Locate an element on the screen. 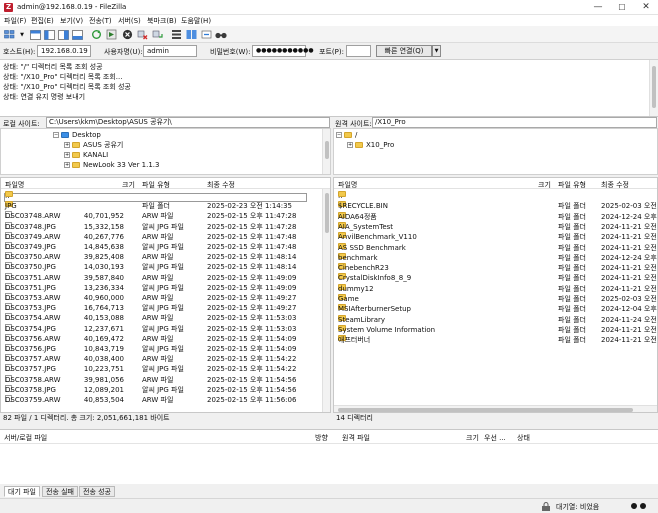 This screenshot has width=658, height=513. table-row: dummy12 파일 폴더 2024-11-21 오전 1 is located at coordinates (495, 288).